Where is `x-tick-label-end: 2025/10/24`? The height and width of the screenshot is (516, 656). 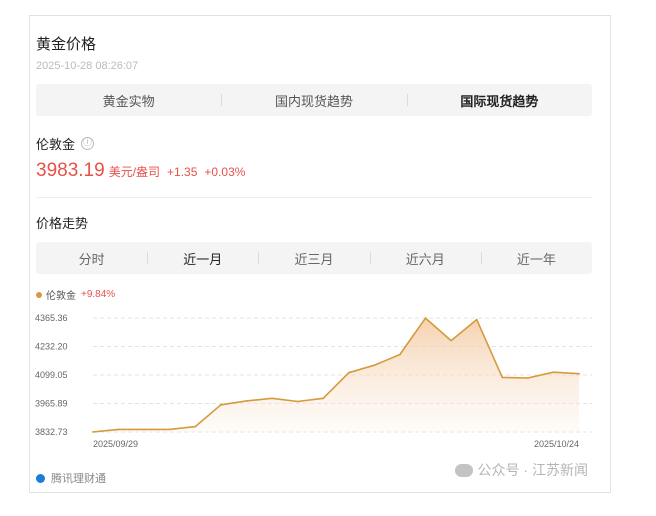 x-tick-label-end: 2025/10/24 is located at coordinates (556, 444).